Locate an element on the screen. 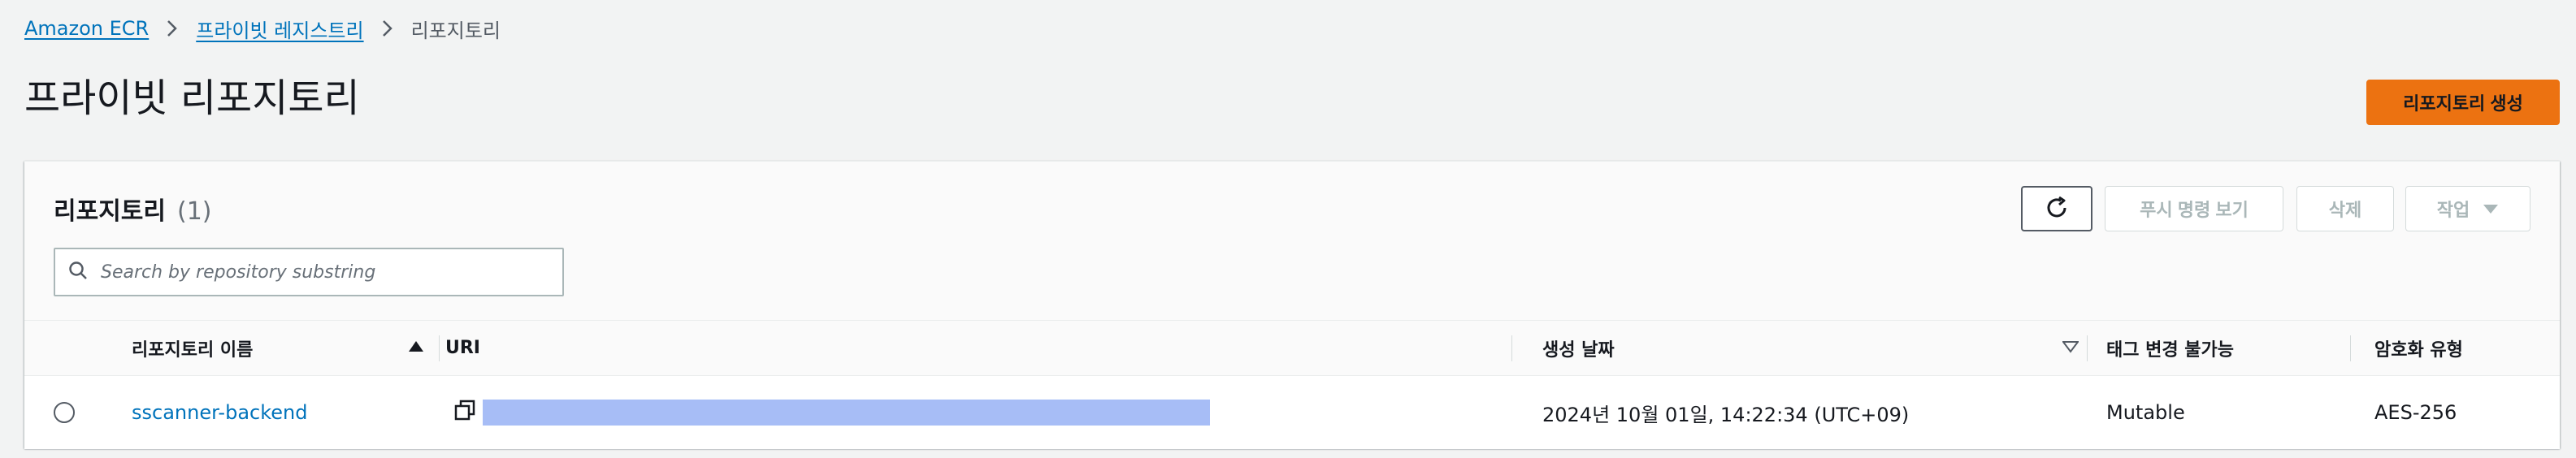 The height and width of the screenshot is (458, 2576). column-header-encryption-label: 암호화 유형 is located at coordinates (2418, 350).